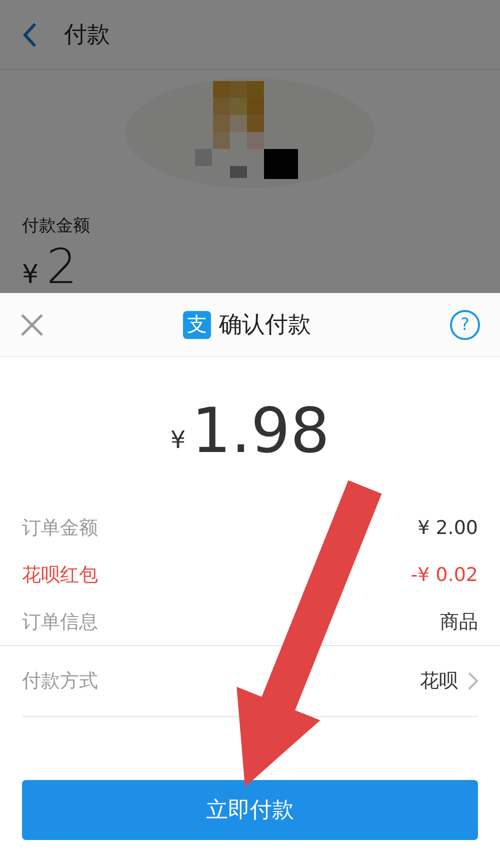 Image resolution: width=500 pixels, height=857 pixels. I want to click on row-value: 商品, so click(459, 622).